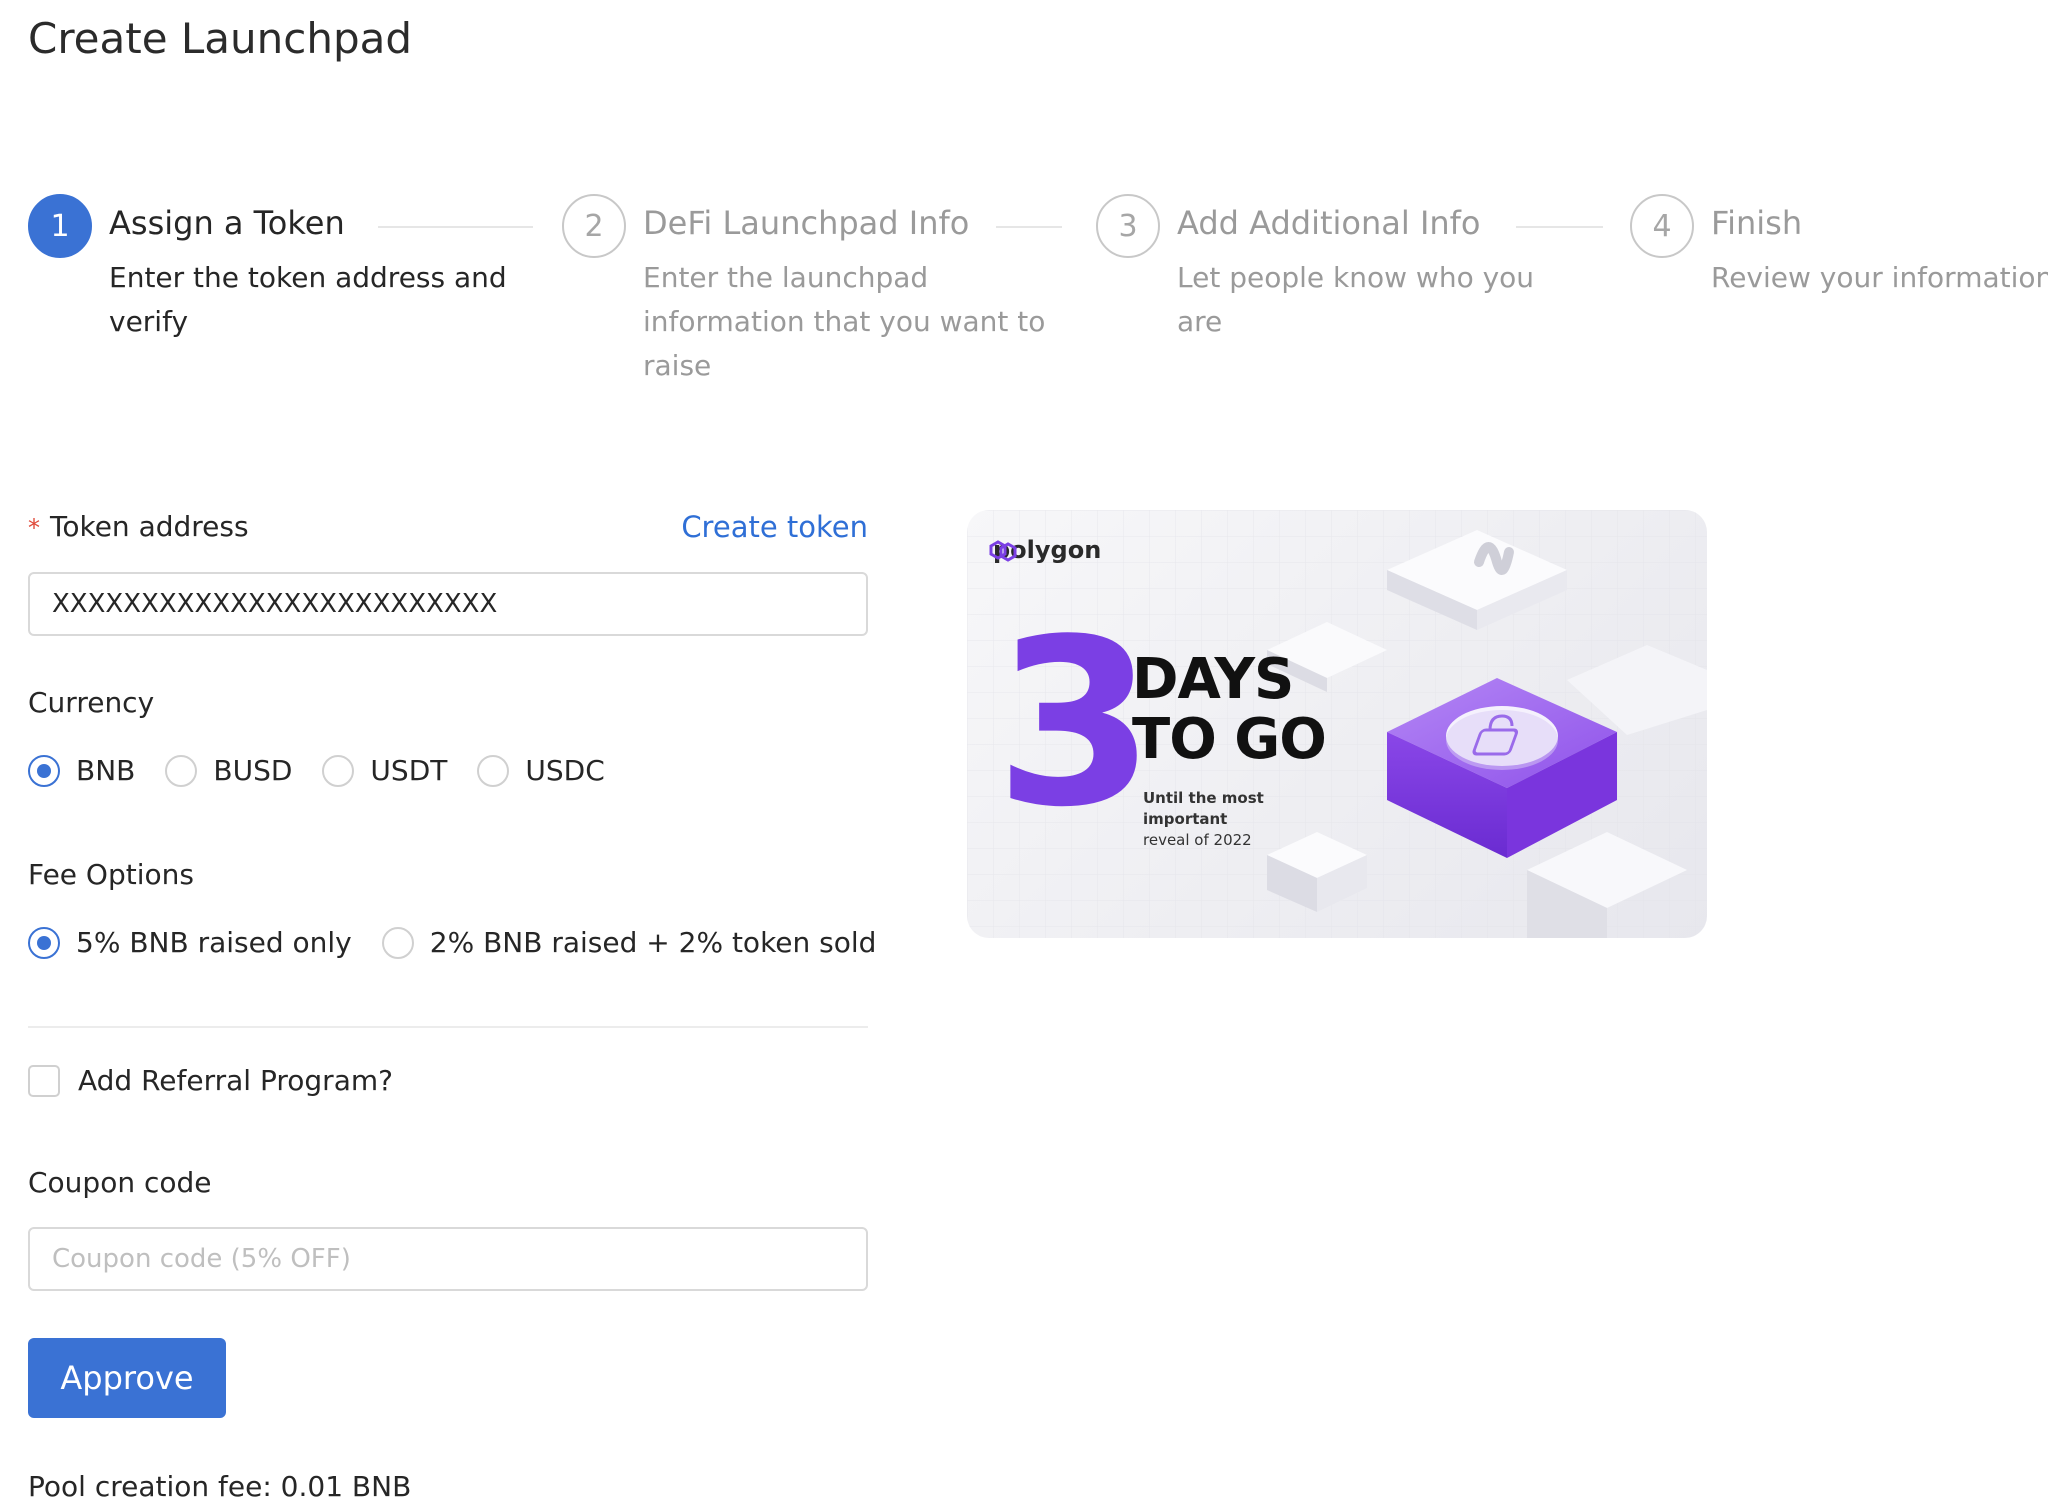 The image size is (2048, 1506). What do you see at coordinates (1329, 223) in the screenshot?
I see `step-title: Add Additional Info` at bounding box center [1329, 223].